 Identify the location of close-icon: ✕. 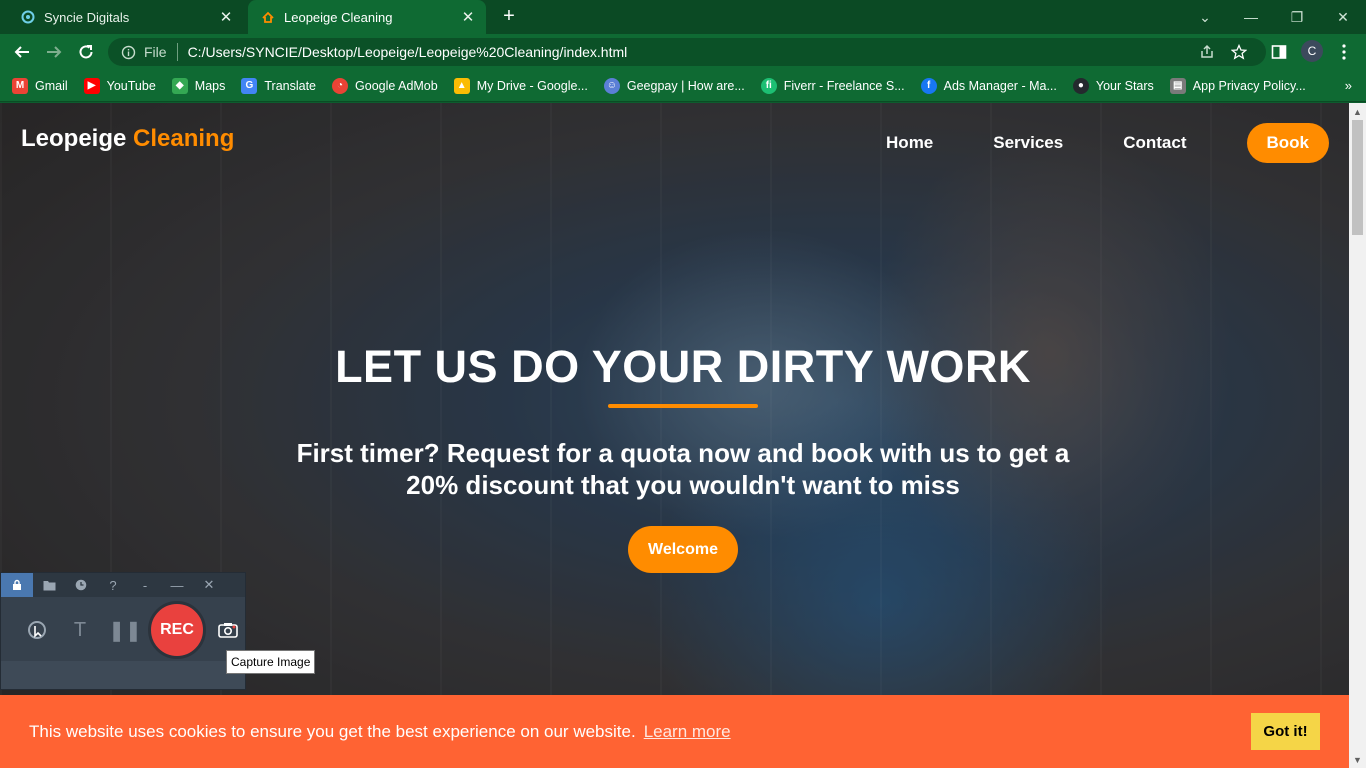
(209, 585).